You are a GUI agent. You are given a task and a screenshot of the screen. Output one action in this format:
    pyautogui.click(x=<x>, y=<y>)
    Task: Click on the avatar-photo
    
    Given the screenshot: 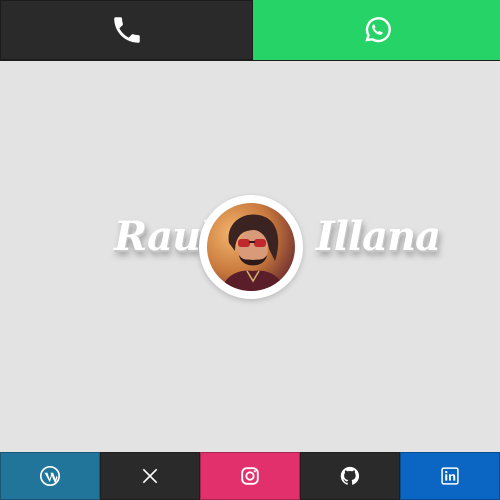 What is the action you would take?
    pyautogui.click(x=251, y=247)
    